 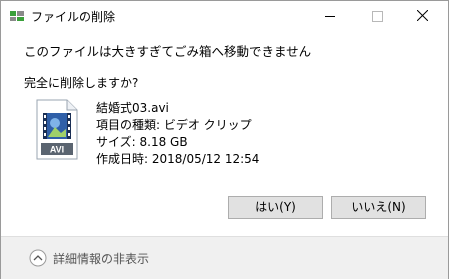 I want to click on file-name: 結婚式03.avi, so click(x=132, y=108).